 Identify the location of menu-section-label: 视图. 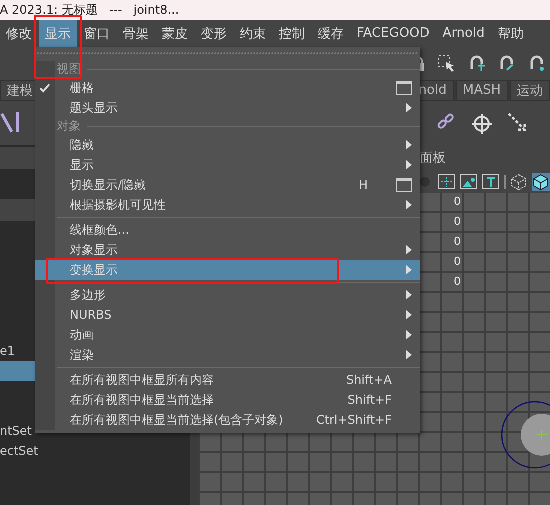
(69, 69).